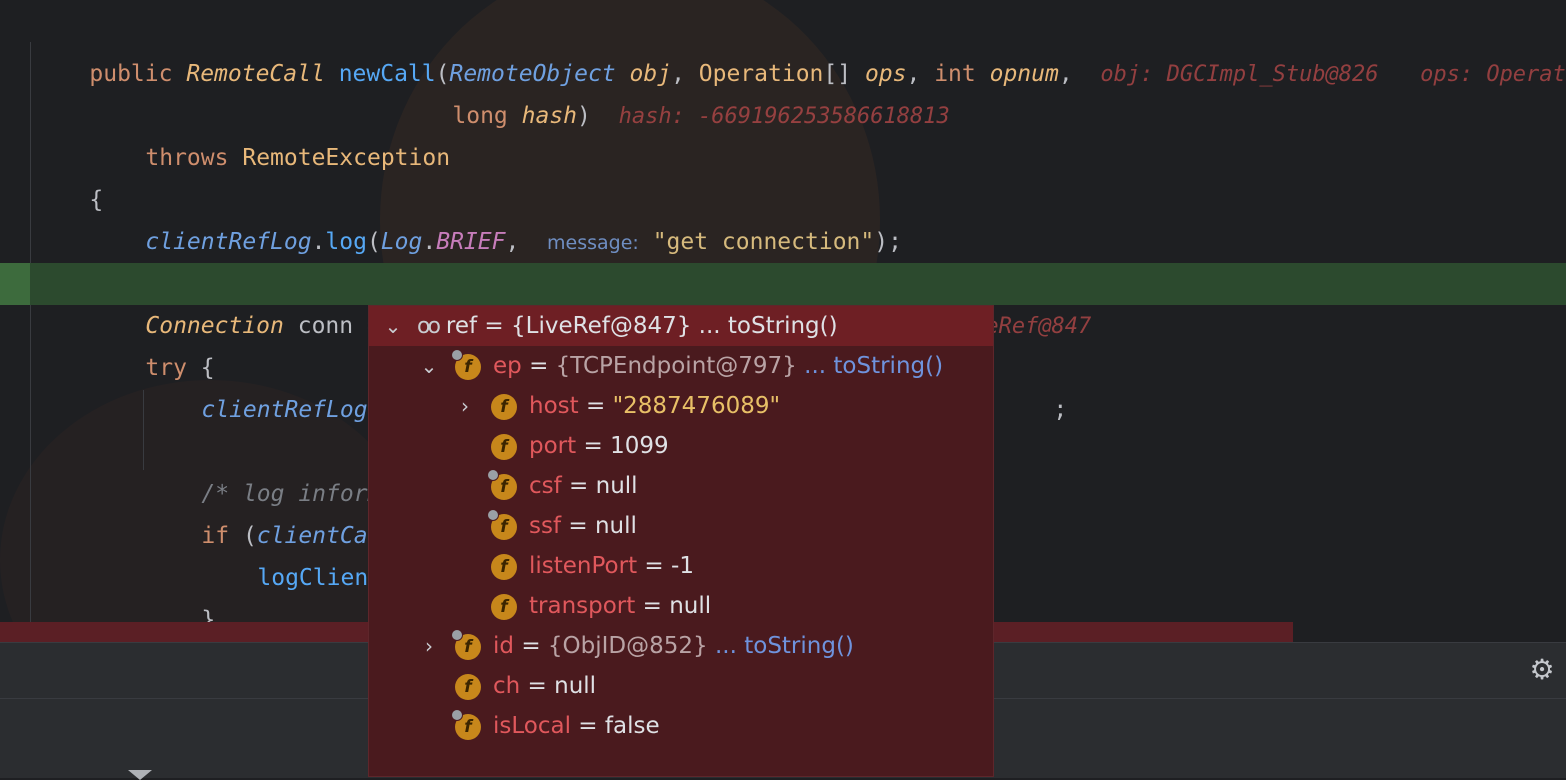 This screenshot has height=780, width=1566. What do you see at coordinates (152, 343) in the screenshot?
I see `code-line-8: try {` at bounding box center [152, 343].